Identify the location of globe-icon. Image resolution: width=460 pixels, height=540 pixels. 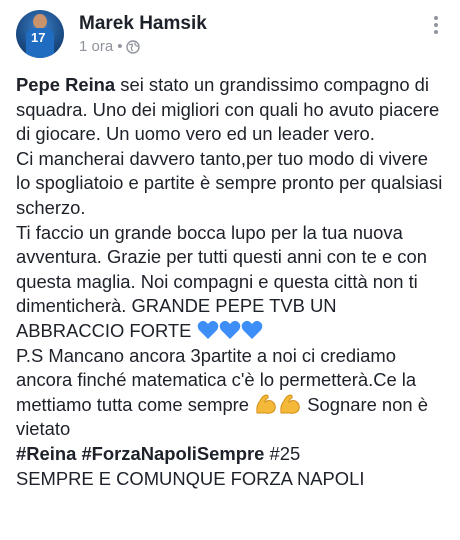
(133, 46).